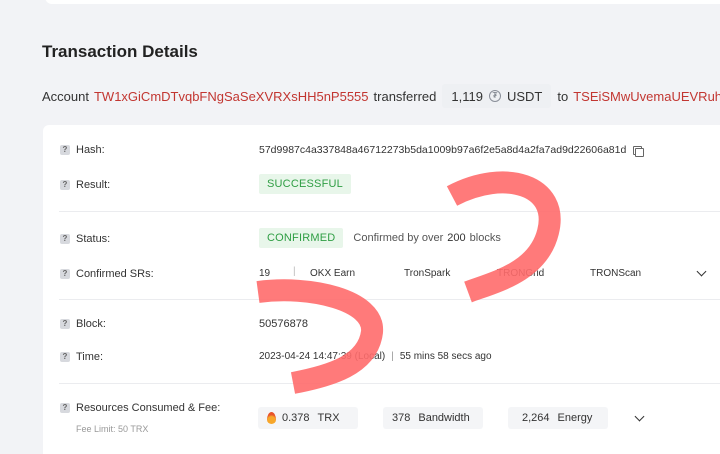 Image resolution: width=720 pixels, height=454 pixels. What do you see at coordinates (148, 408) in the screenshot?
I see `resources-label: Resources Consumed & Fee:` at bounding box center [148, 408].